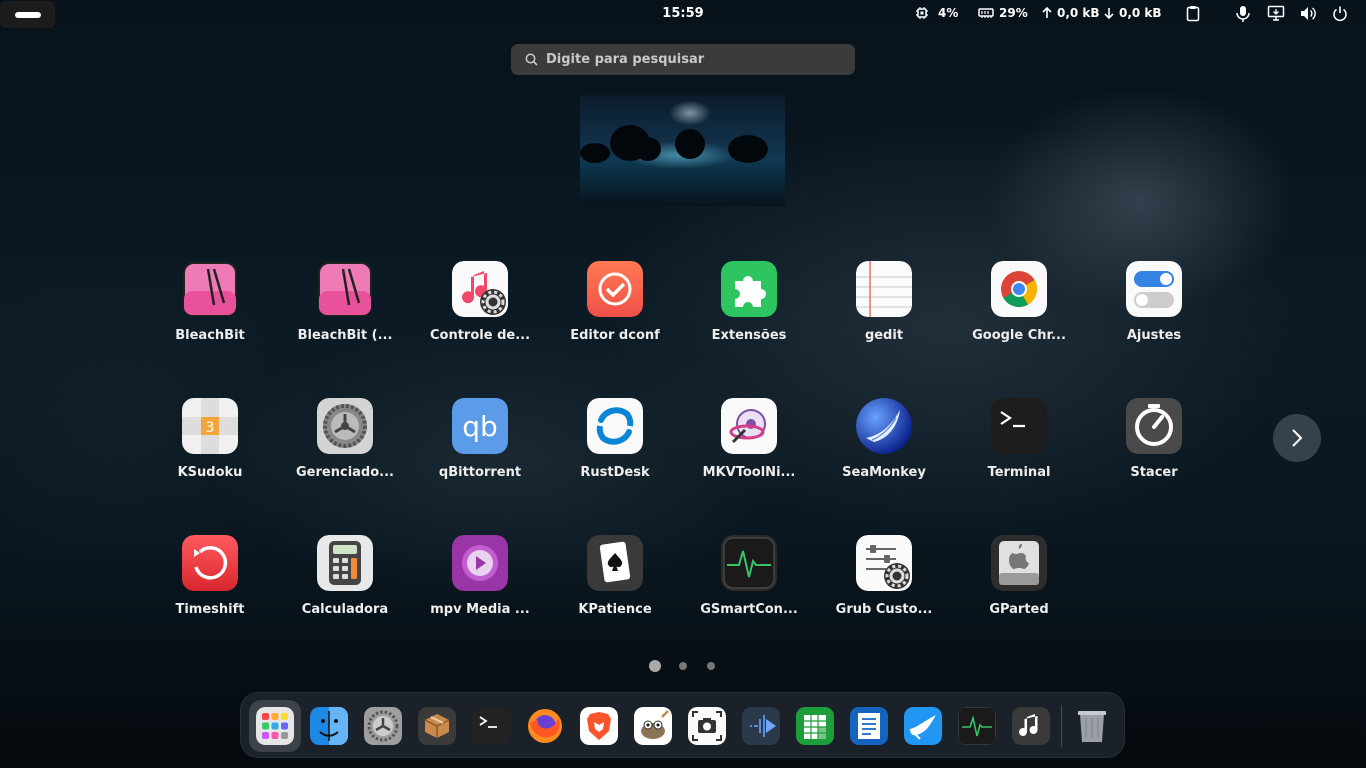 The width and height of the screenshot is (1366, 768). What do you see at coordinates (1109, 13) in the screenshot?
I see `arrow-down-icon` at bounding box center [1109, 13].